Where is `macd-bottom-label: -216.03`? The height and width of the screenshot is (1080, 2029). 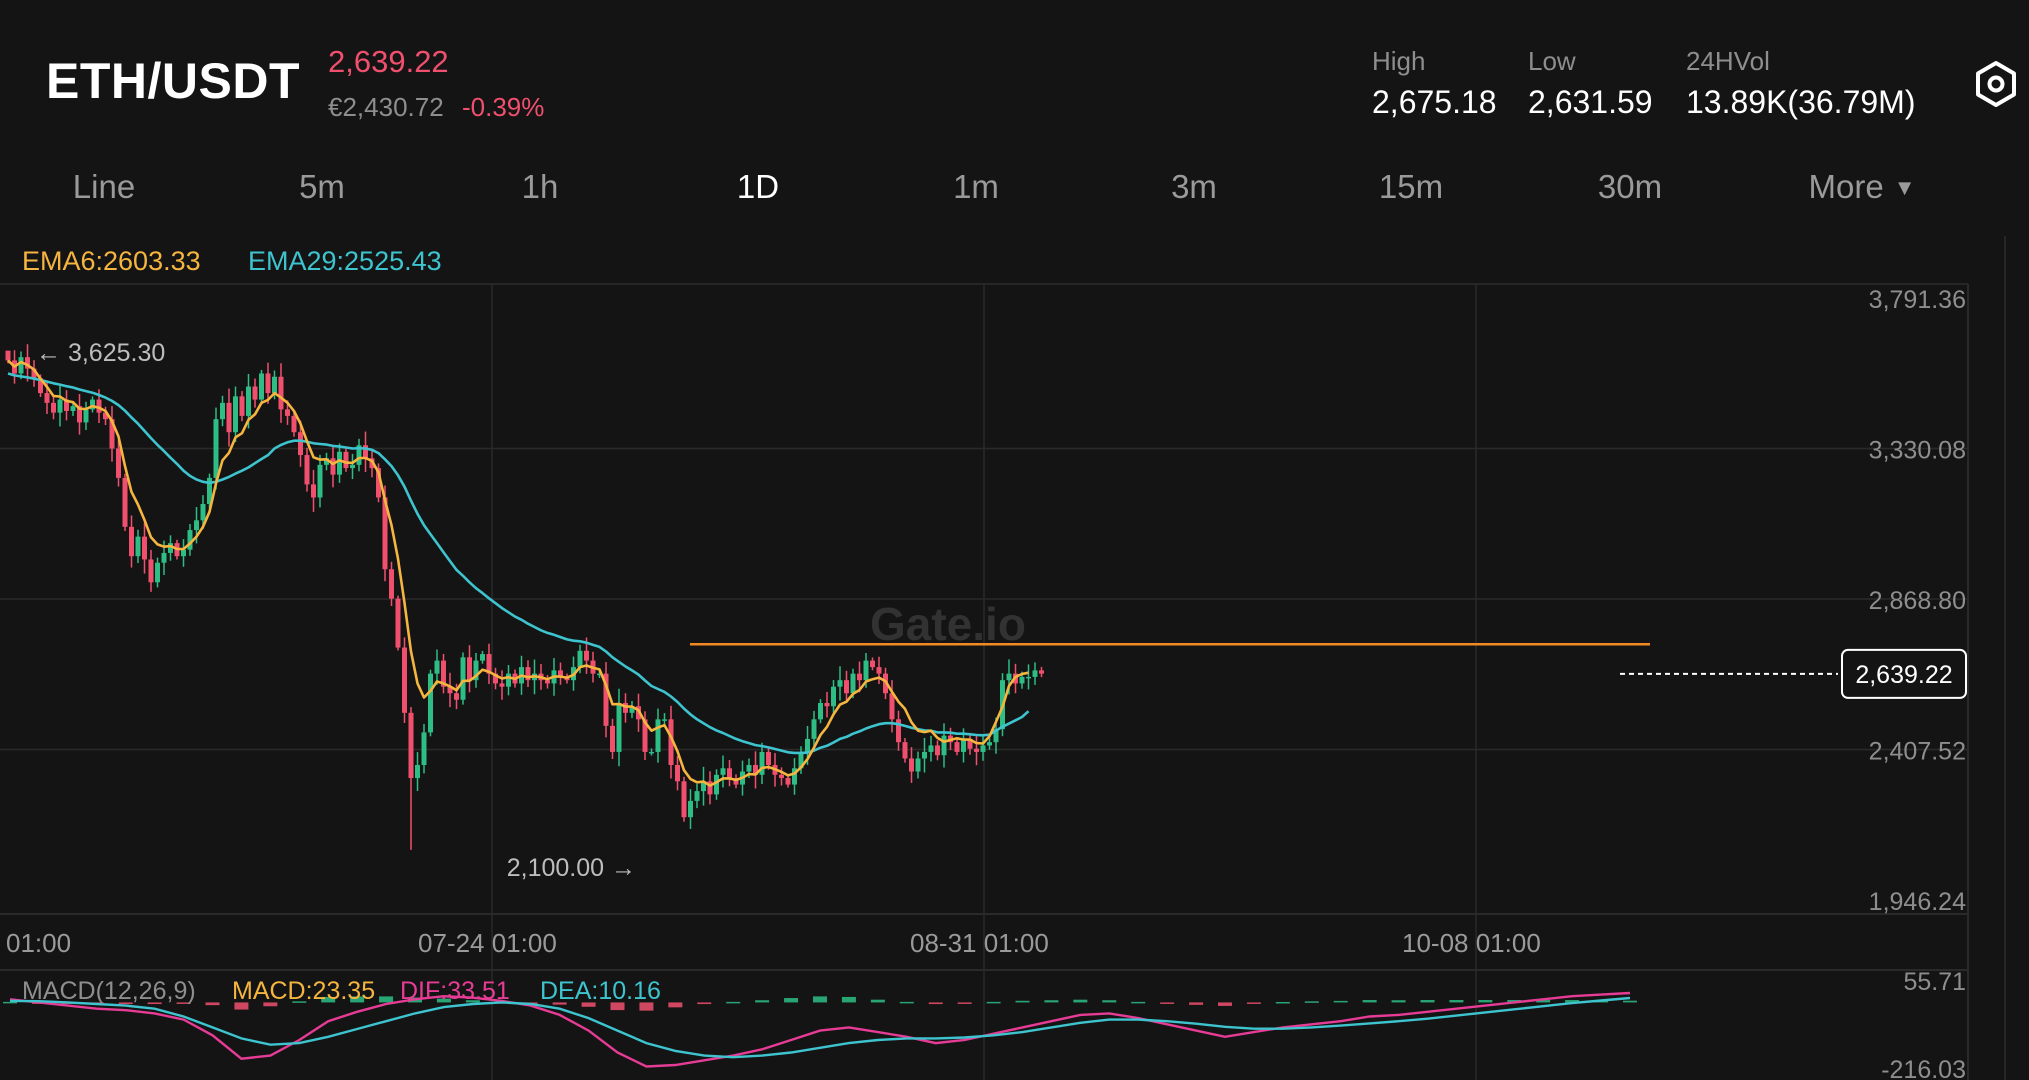 macd-bottom-label: -216.03 is located at coordinates (1923, 1068).